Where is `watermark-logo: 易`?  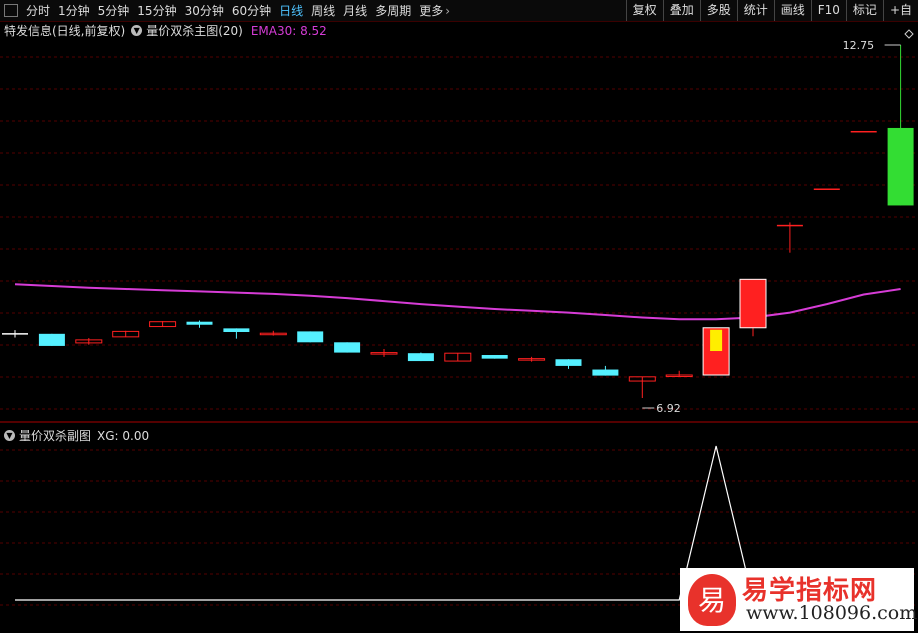 watermark-logo: 易 is located at coordinates (712, 600).